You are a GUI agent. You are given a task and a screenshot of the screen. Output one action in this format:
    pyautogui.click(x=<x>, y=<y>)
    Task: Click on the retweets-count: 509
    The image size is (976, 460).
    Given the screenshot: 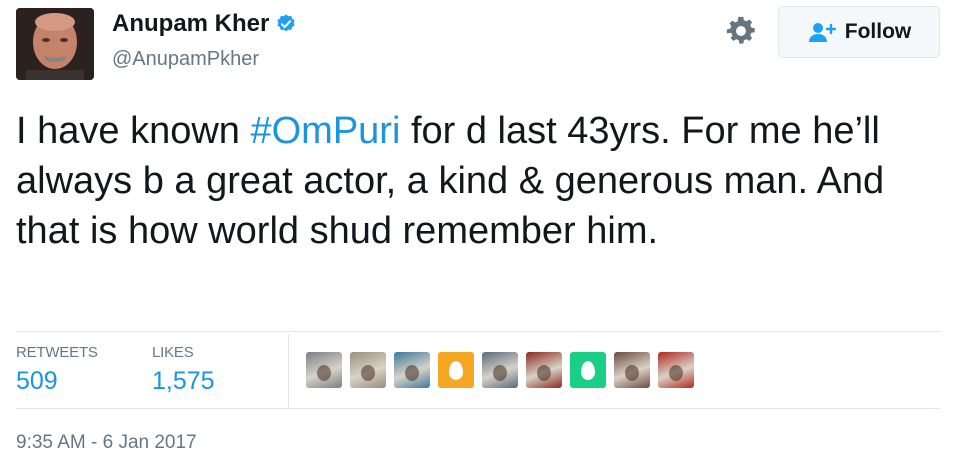 What is the action you would take?
    pyautogui.click(x=37, y=381)
    